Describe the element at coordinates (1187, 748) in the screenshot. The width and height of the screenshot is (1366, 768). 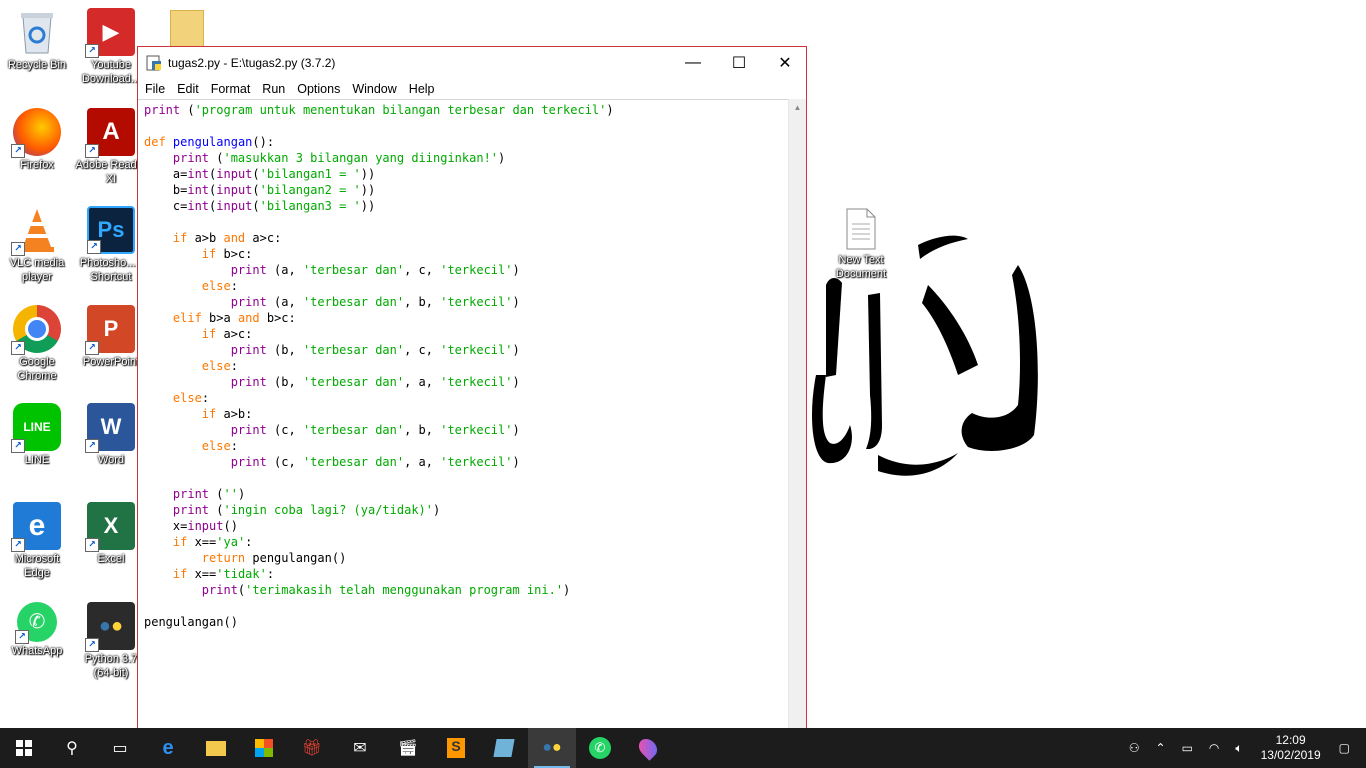
I see `battery-icon: ▭` at that location.